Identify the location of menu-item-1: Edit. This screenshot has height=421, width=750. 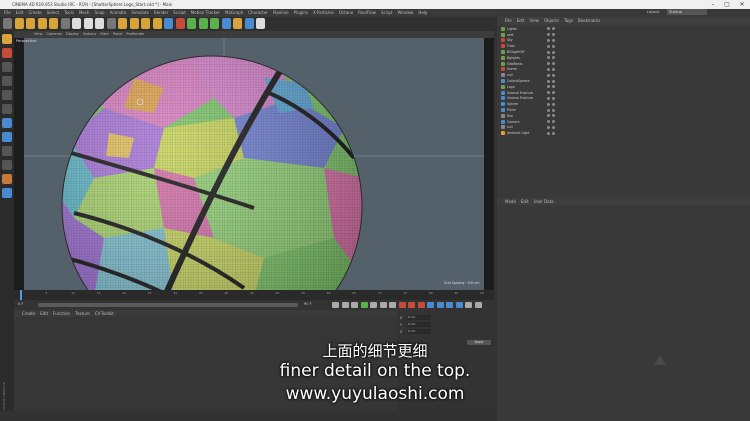
(20, 13).